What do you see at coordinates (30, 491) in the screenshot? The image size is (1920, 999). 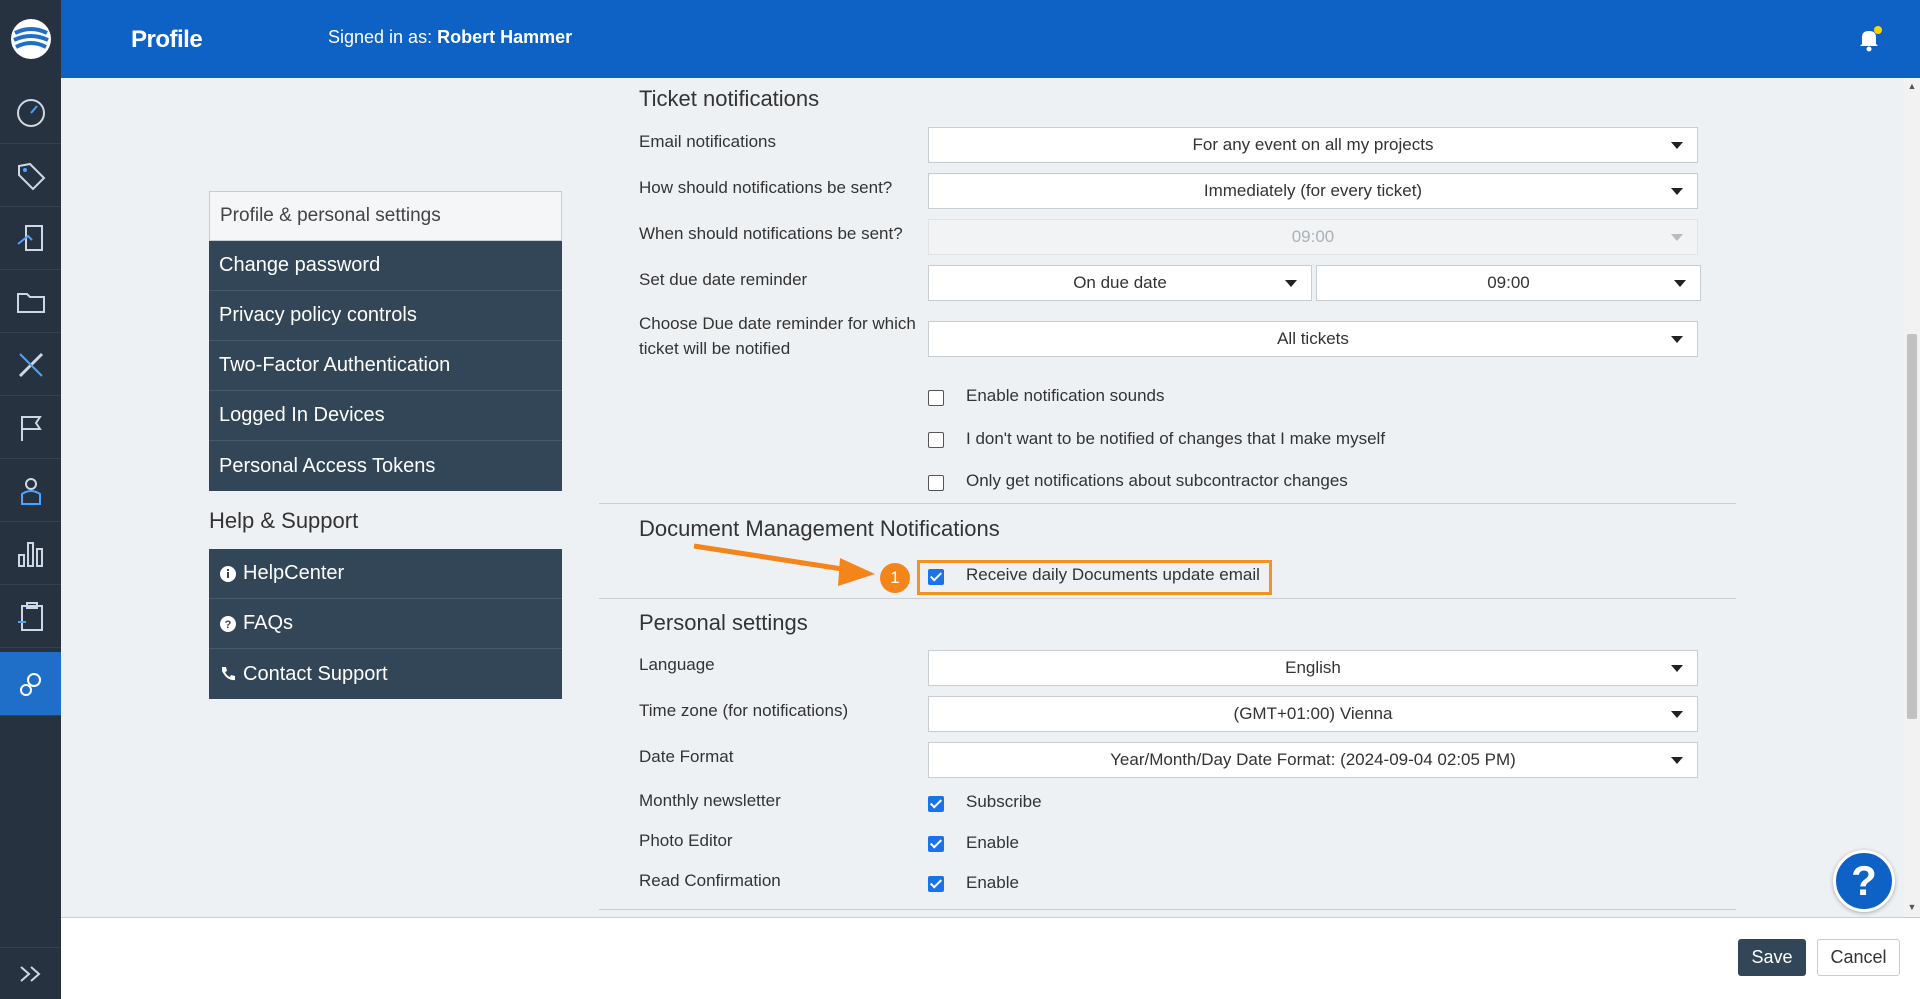 I see `person-icon` at bounding box center [30, 491].